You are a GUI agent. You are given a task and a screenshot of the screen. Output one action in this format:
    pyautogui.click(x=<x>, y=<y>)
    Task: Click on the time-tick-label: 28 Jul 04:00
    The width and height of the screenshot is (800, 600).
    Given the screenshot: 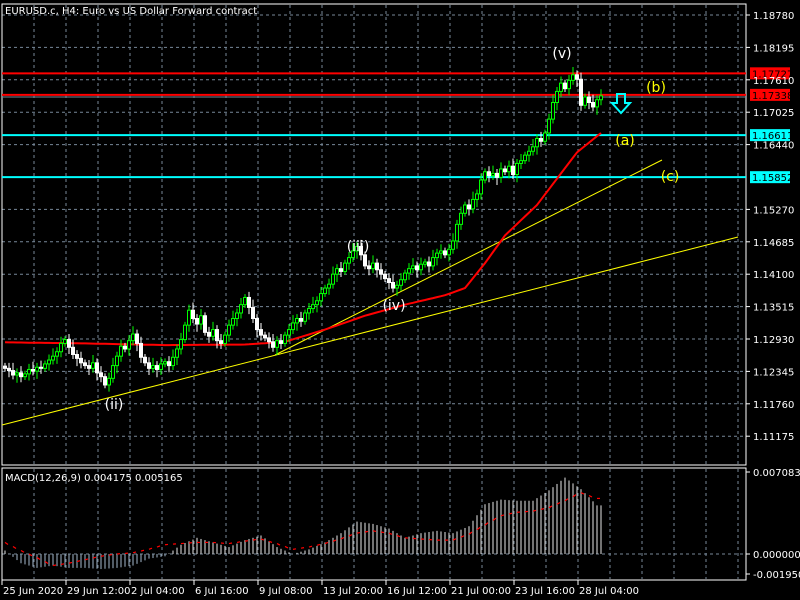 What is the action you would take?
    pyautogui.click(x=609, y=591)
    